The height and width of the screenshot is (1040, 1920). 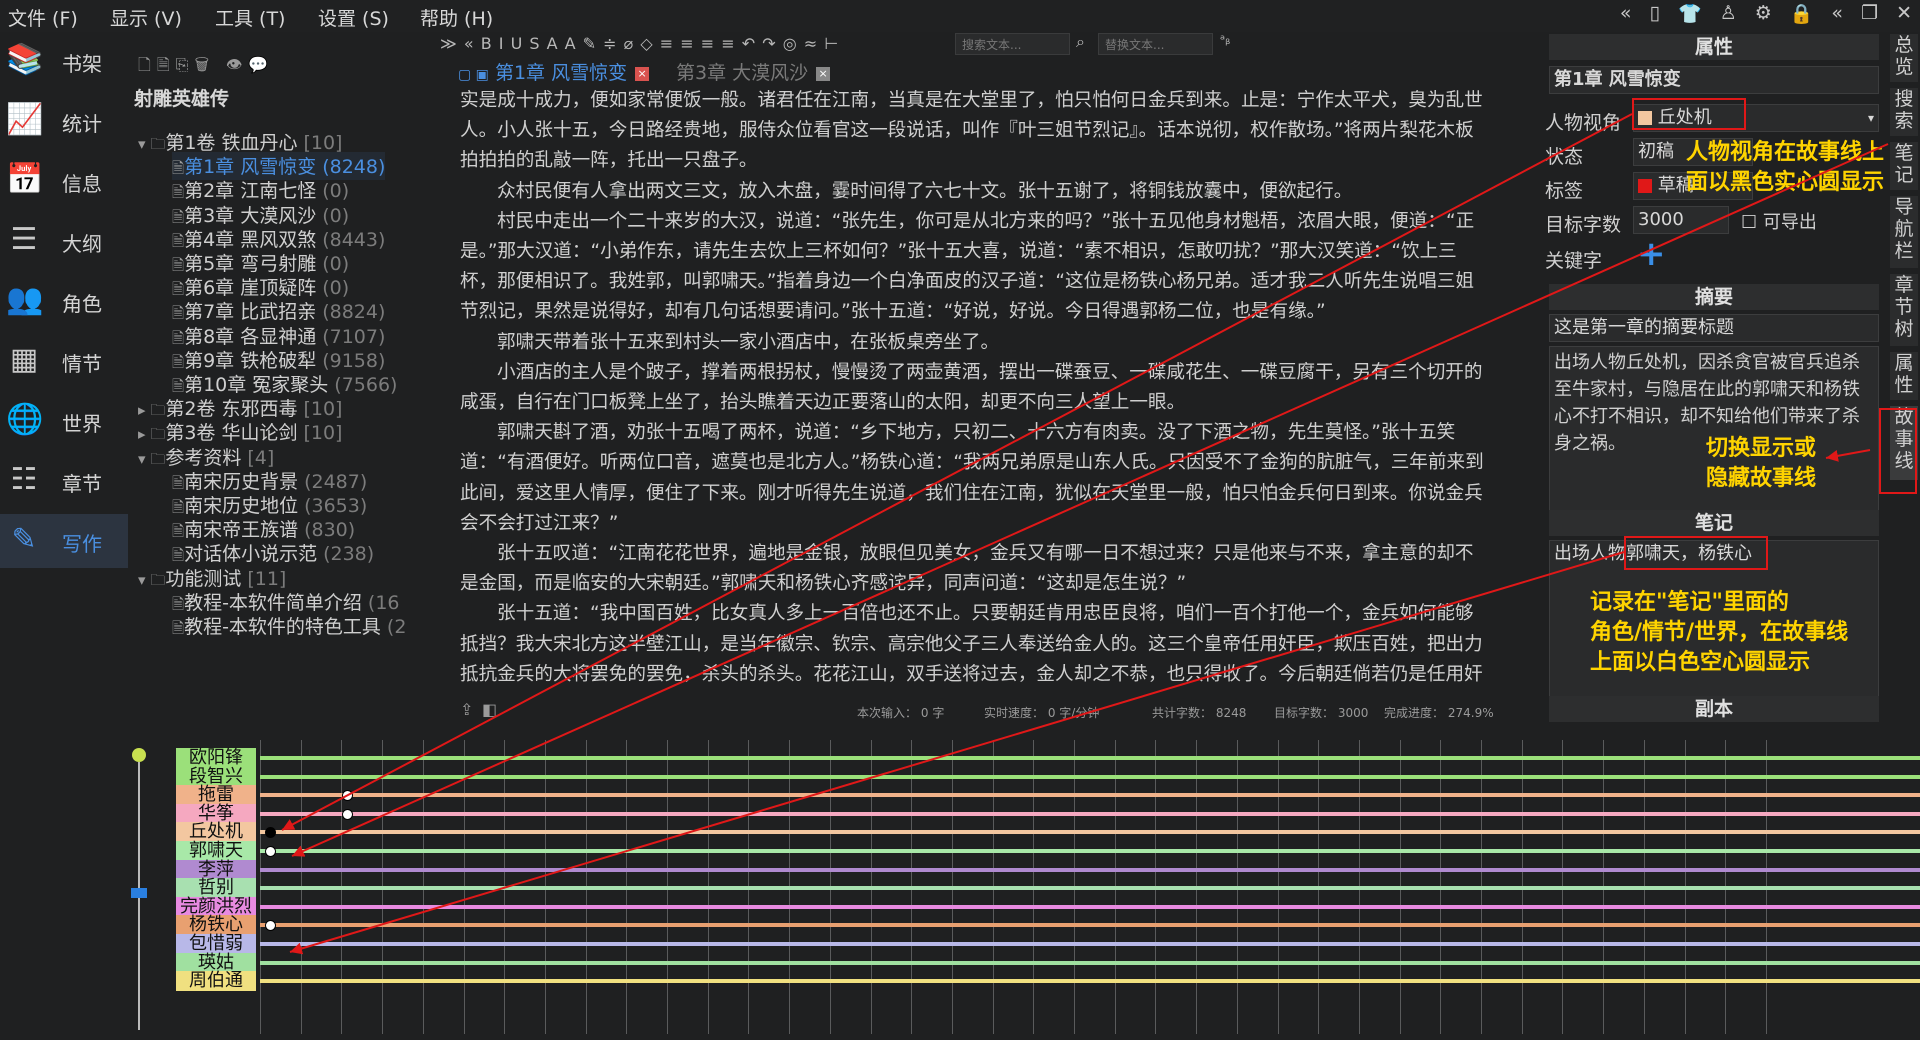 I want to click on menu-help: 帮助 (H), so click(x=456, y=17).